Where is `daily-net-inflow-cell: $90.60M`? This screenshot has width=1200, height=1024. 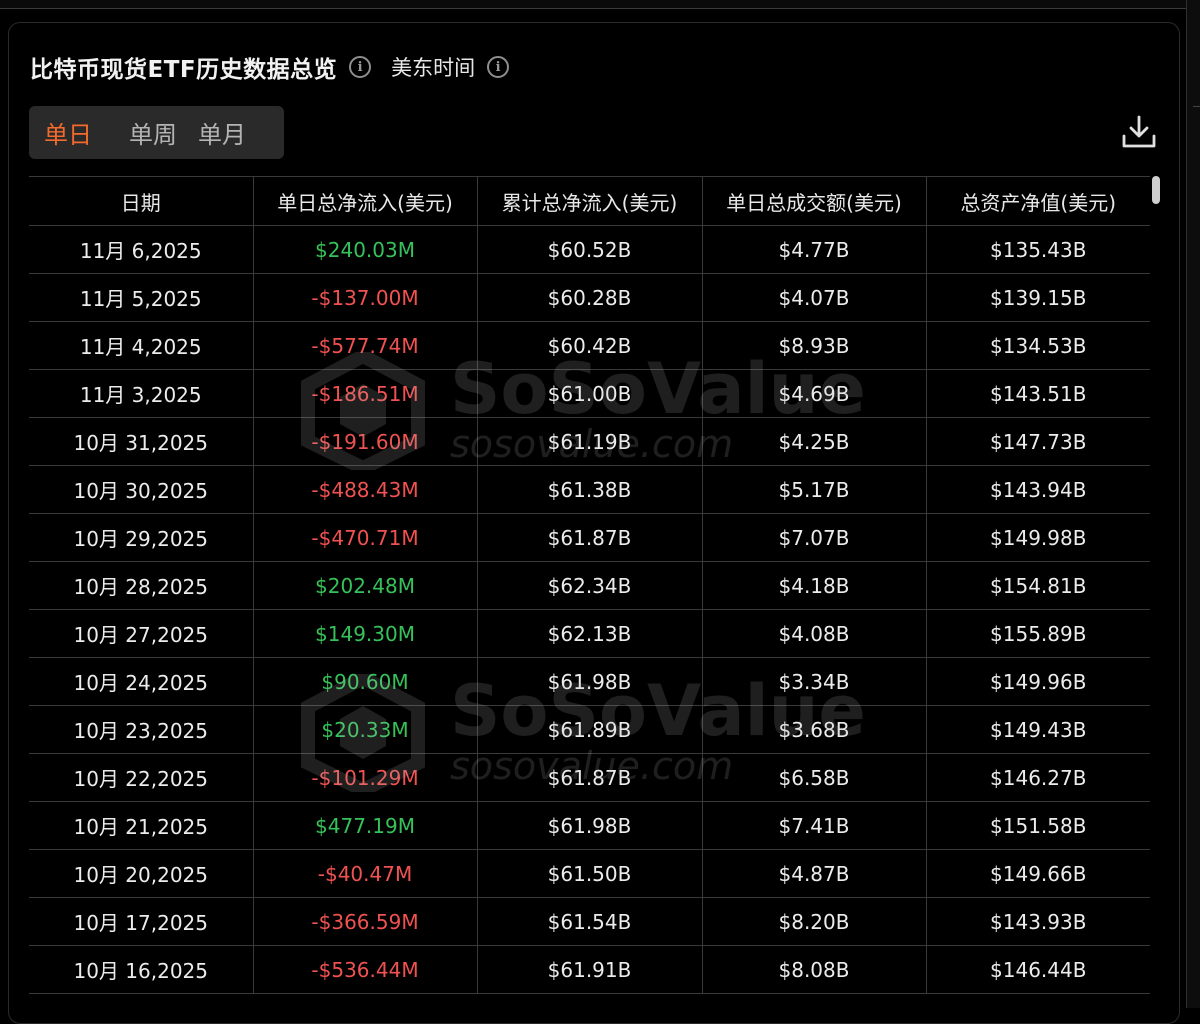 daily-net-inflow-cell: $90.60M is located at coordinates (365, 681).